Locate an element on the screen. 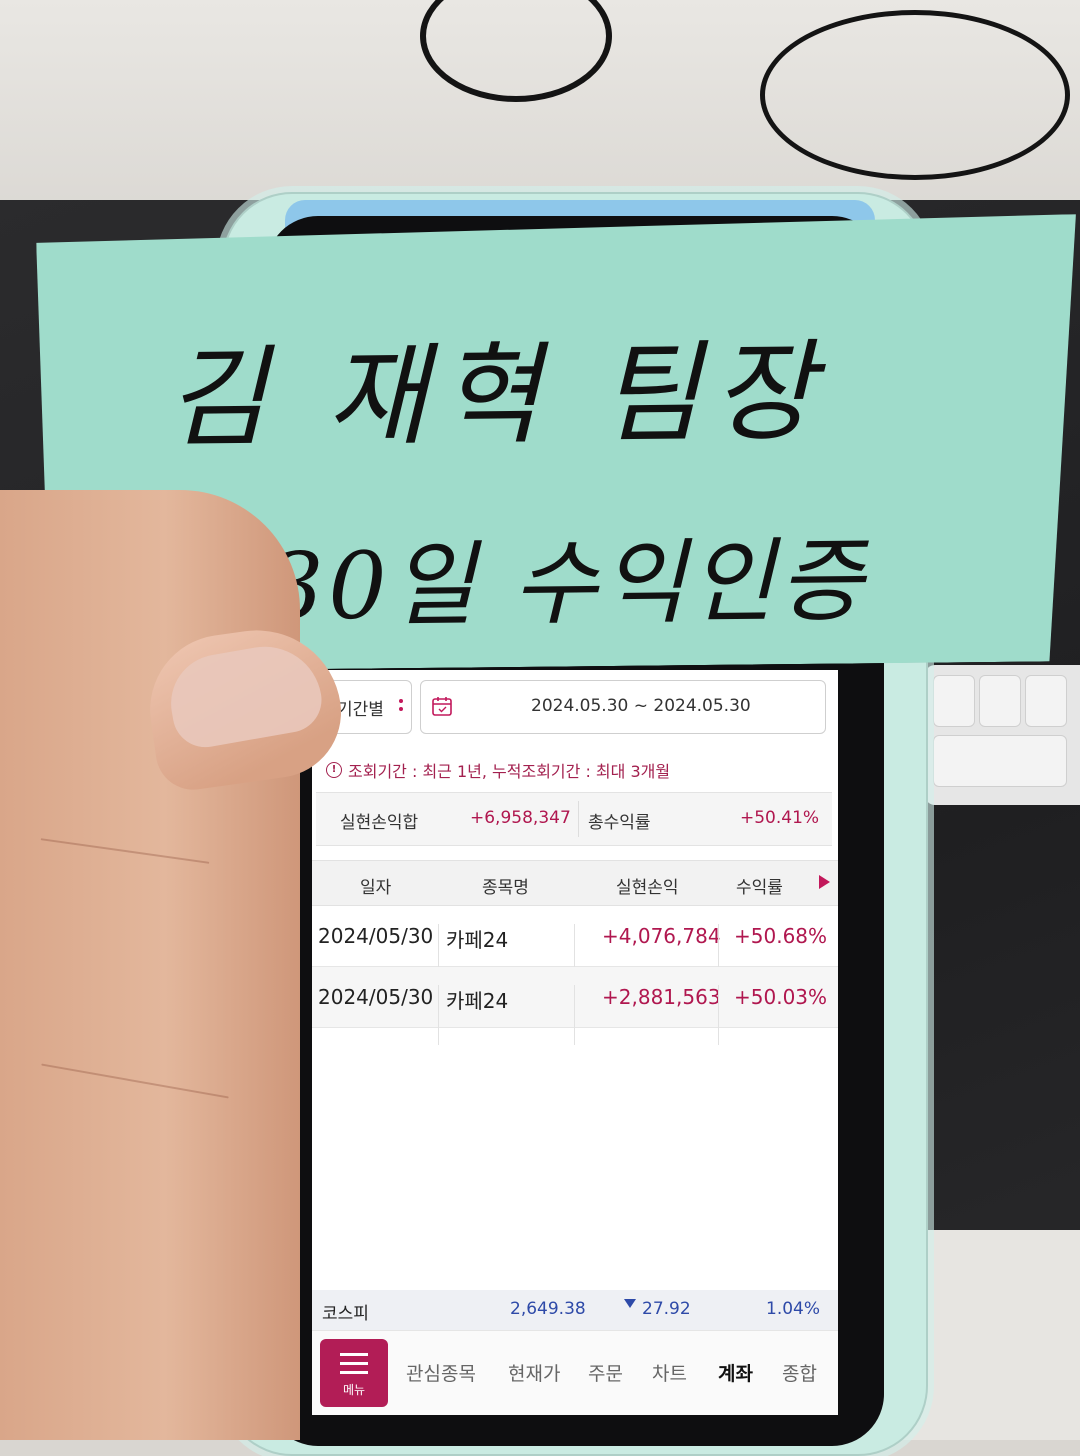 This screenshot has height=1456, width=1080. keyboard is located at coordinates (1002, 735).